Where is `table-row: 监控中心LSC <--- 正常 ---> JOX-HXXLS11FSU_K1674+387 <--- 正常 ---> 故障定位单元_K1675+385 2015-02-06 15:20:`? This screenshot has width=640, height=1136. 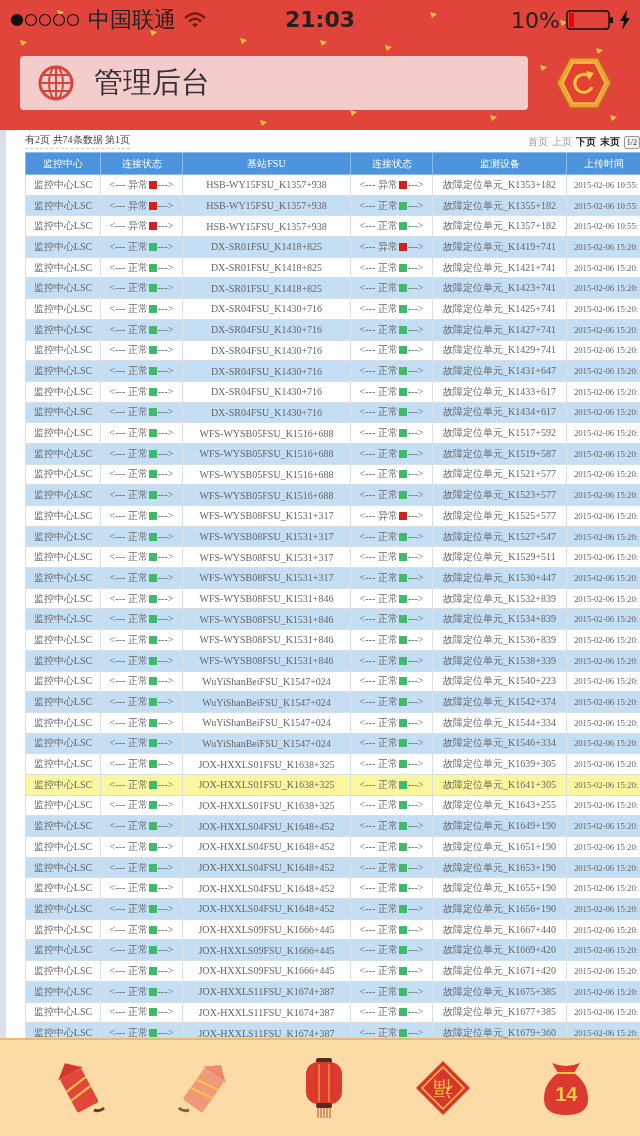
table-row: 监控中心LSC <--- 正常 ---> JOX-HXXLS11FSU_K1674+387 <--- 正常 ---> 故障定位单元_K1675+385 2015-02-06 15:20: is located at coordinates (332, 991).